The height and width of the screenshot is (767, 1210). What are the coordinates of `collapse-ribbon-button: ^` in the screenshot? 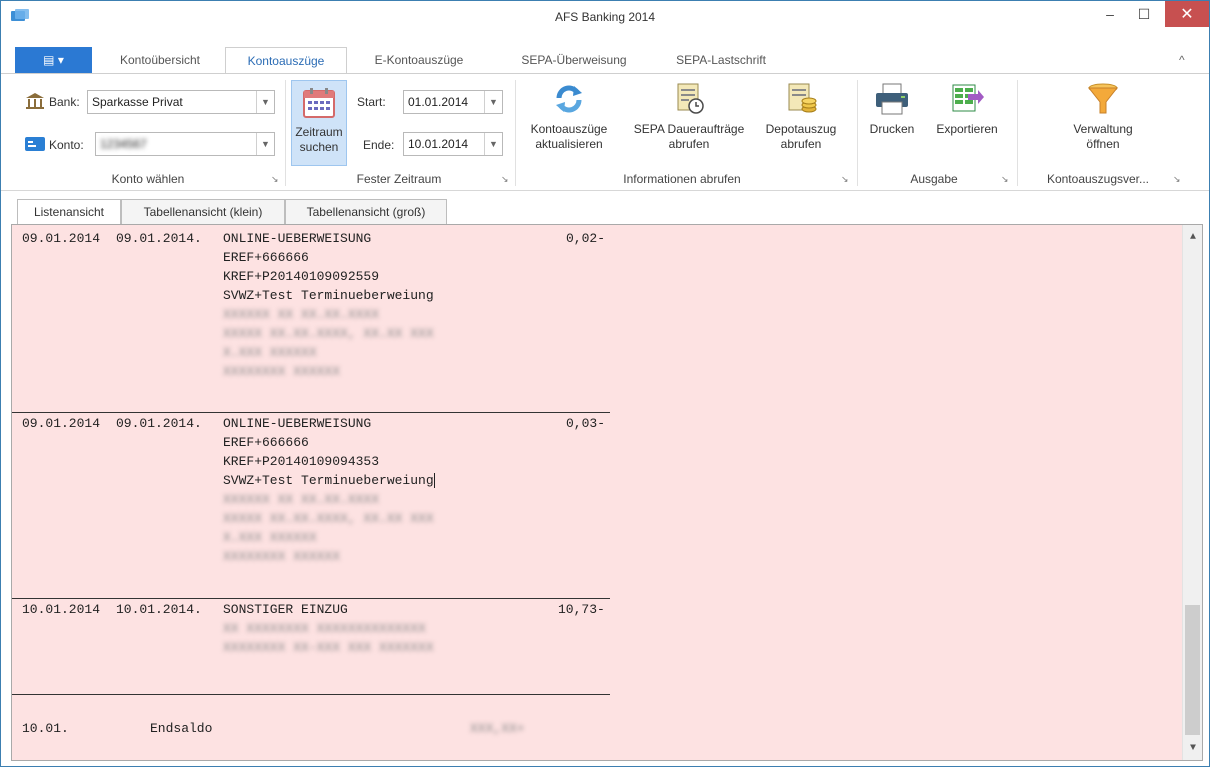 It's located at (1182, 60).